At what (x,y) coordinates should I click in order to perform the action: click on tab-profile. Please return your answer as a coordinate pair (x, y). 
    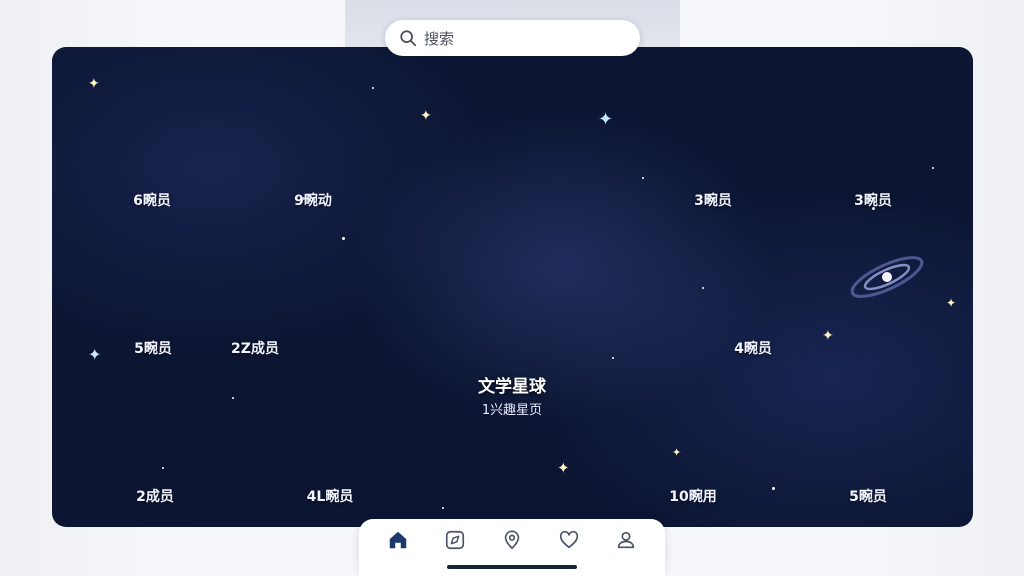
    Looking at the image, I should click on (626, 540).